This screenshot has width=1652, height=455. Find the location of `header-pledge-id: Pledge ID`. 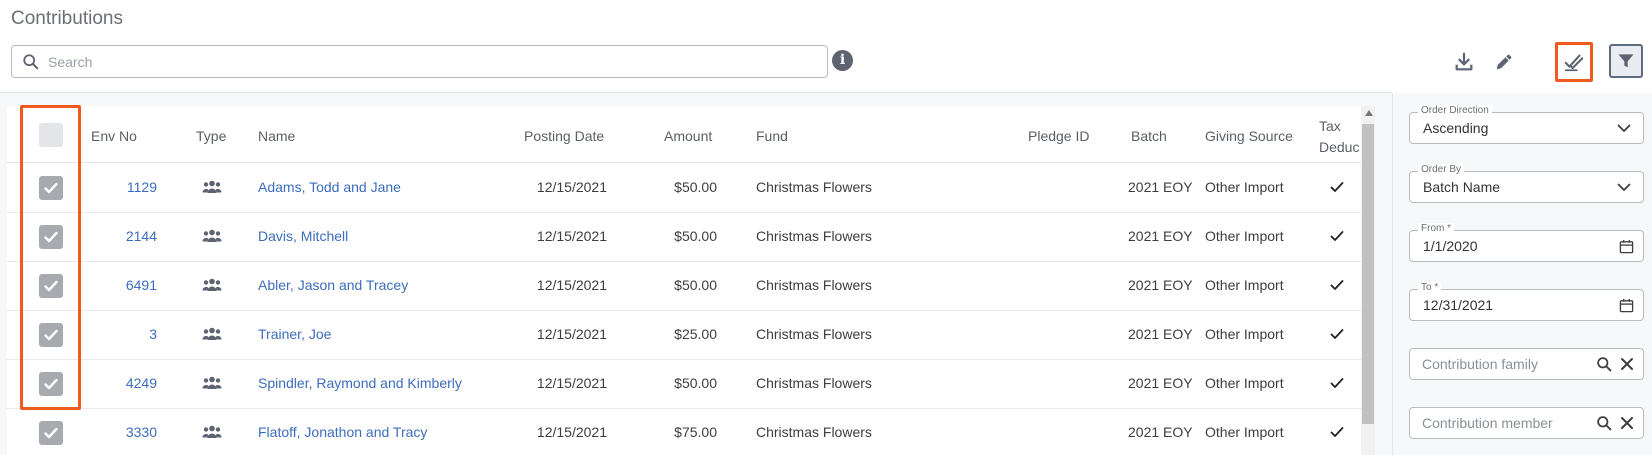

header-pledge-id: Pledge ID is located at coordinates (1058, 136).